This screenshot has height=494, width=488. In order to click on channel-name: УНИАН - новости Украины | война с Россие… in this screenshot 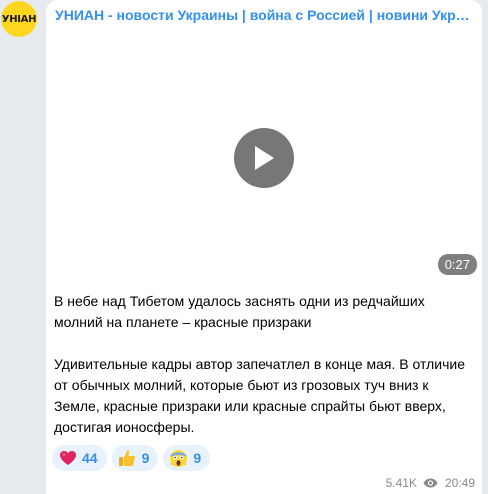, I will do `click(265, 15)`.